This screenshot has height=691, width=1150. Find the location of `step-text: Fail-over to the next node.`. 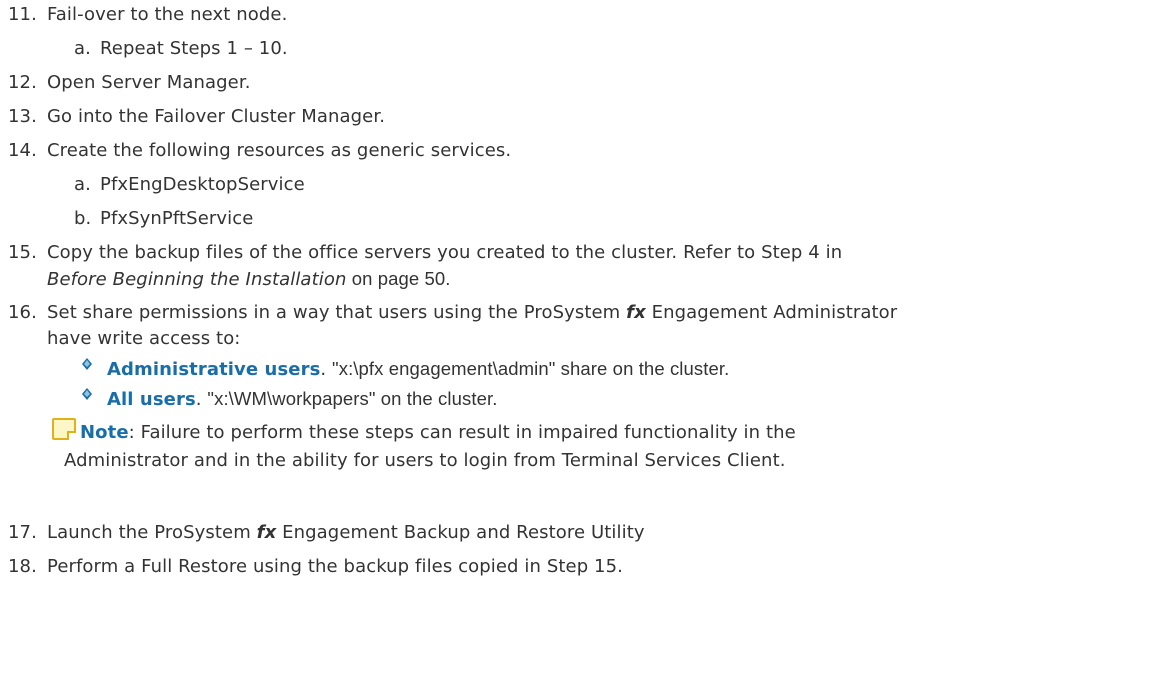

step-text: Fail-over to the next node. is located at coordinates (167, 14).